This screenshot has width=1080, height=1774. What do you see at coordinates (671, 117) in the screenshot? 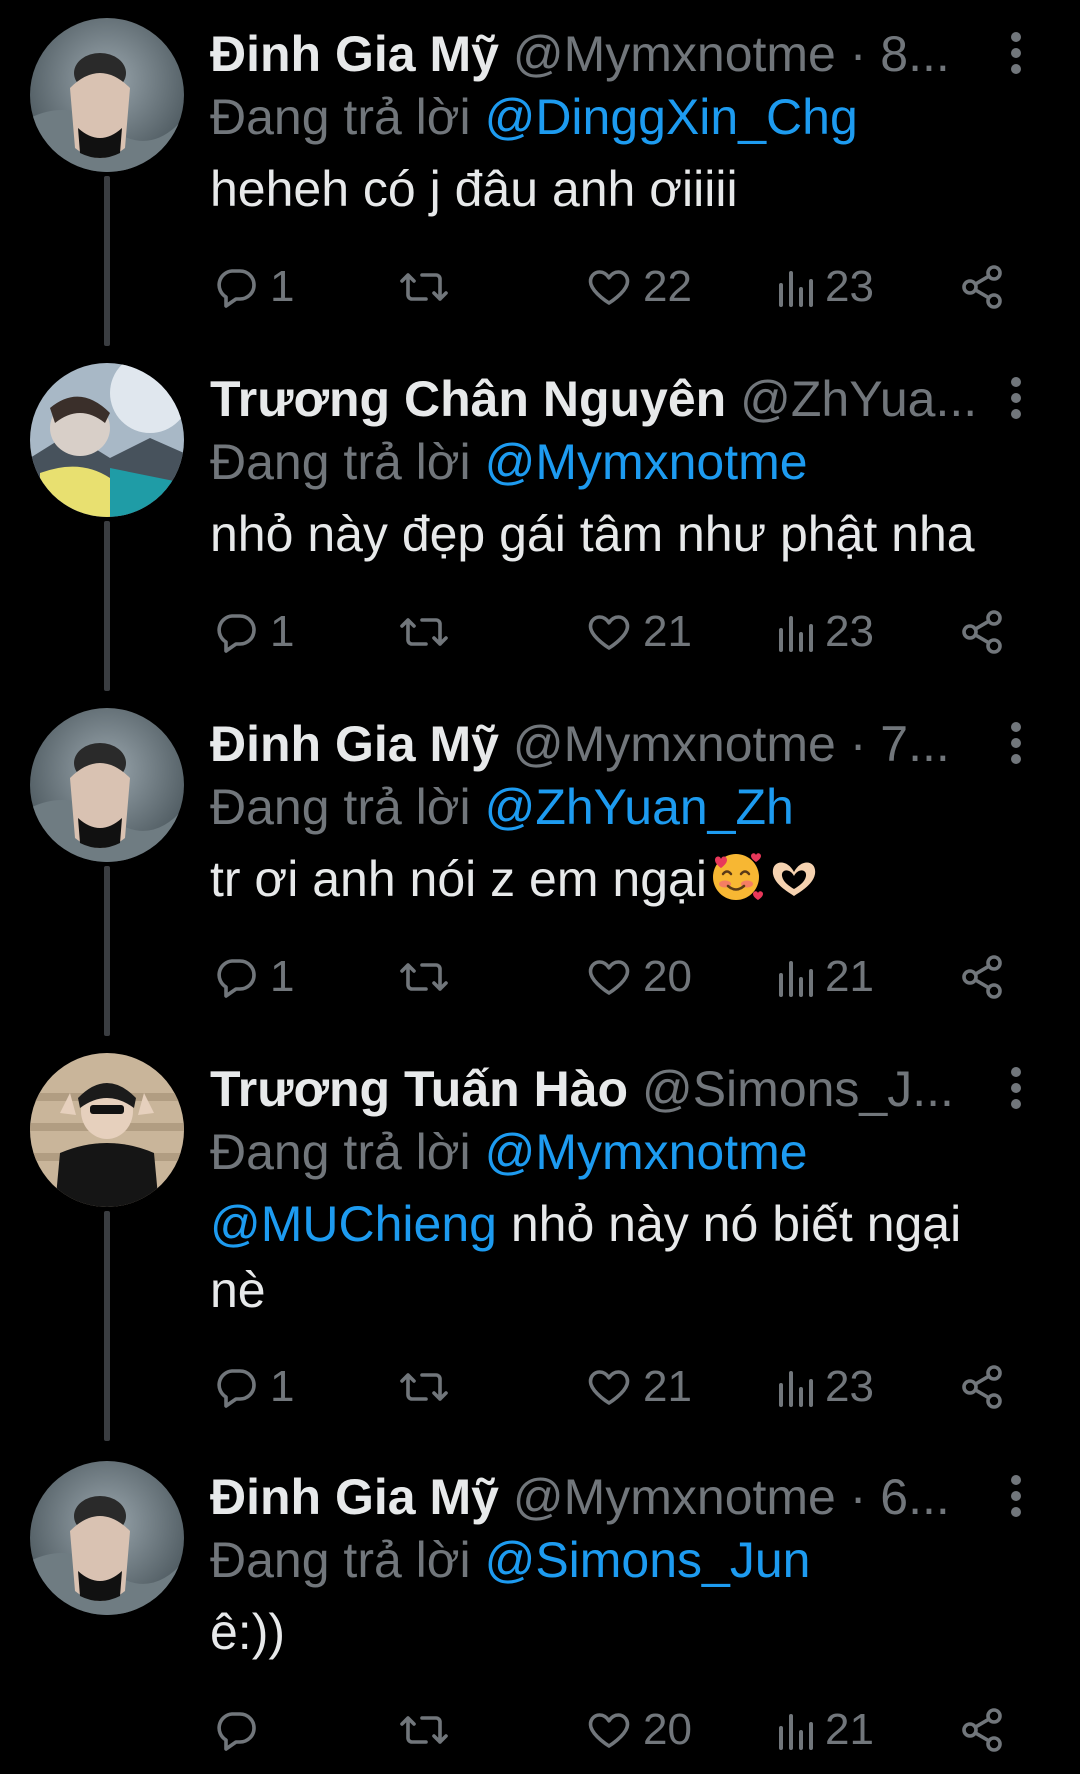
I see `reply-to-mention: @DinggXin_Chg` at bounding box center [671, 117].